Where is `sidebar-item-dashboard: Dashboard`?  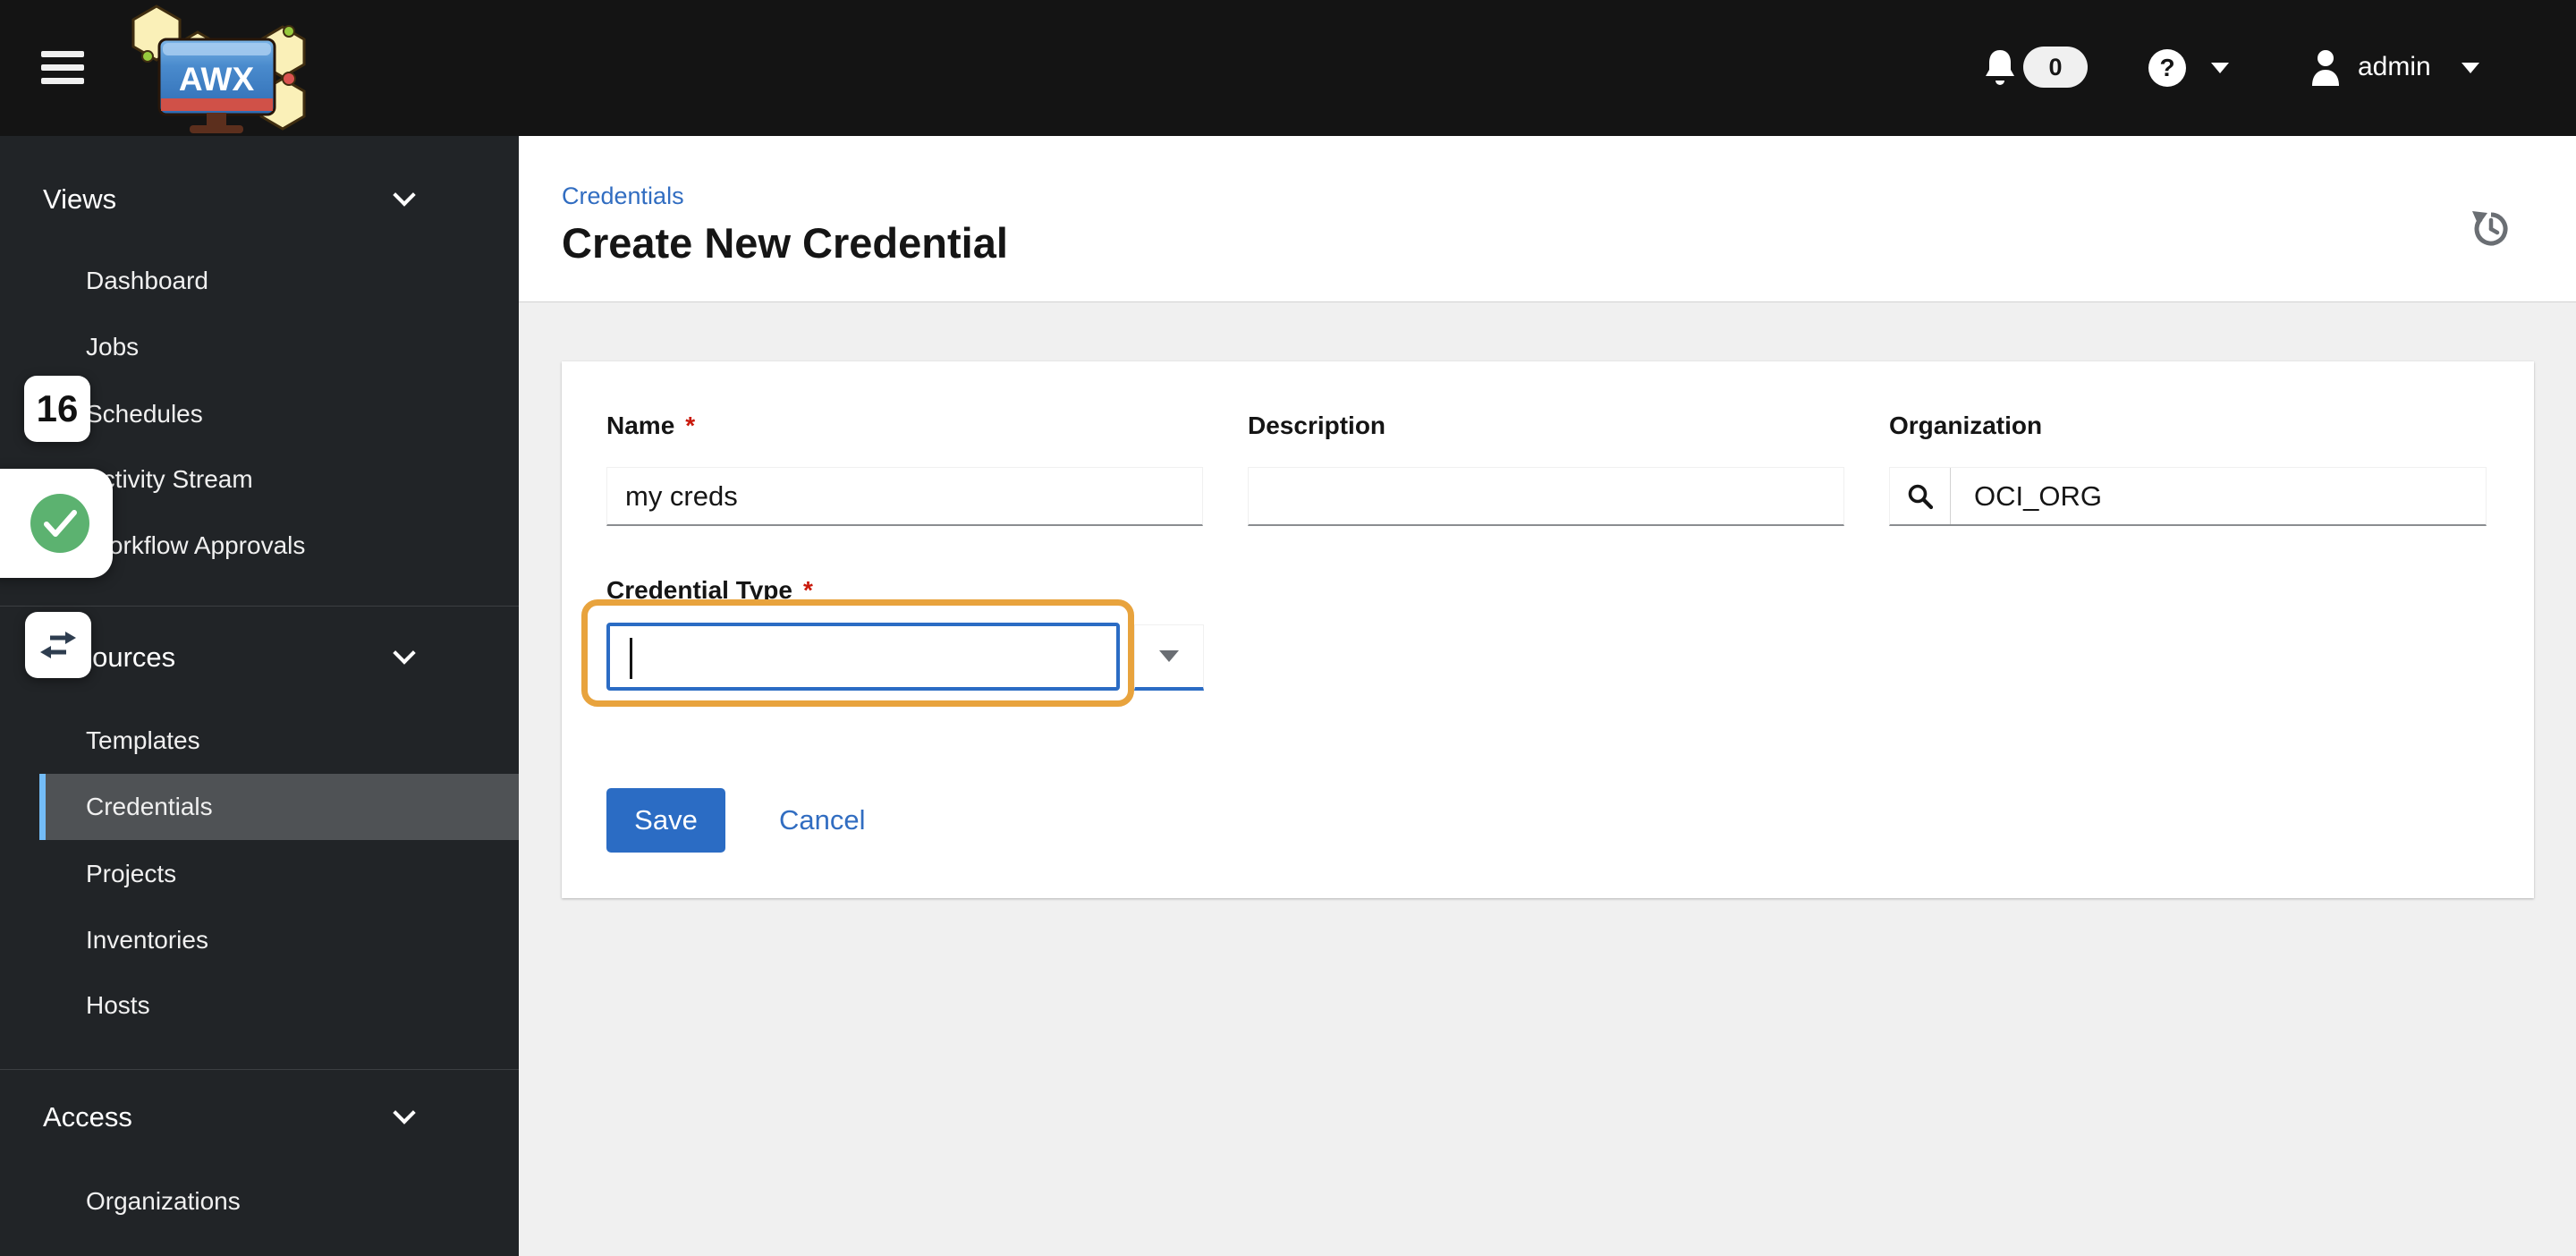 sidebar-item-dashboard: Dashboard is located at coordinates (259, 281).